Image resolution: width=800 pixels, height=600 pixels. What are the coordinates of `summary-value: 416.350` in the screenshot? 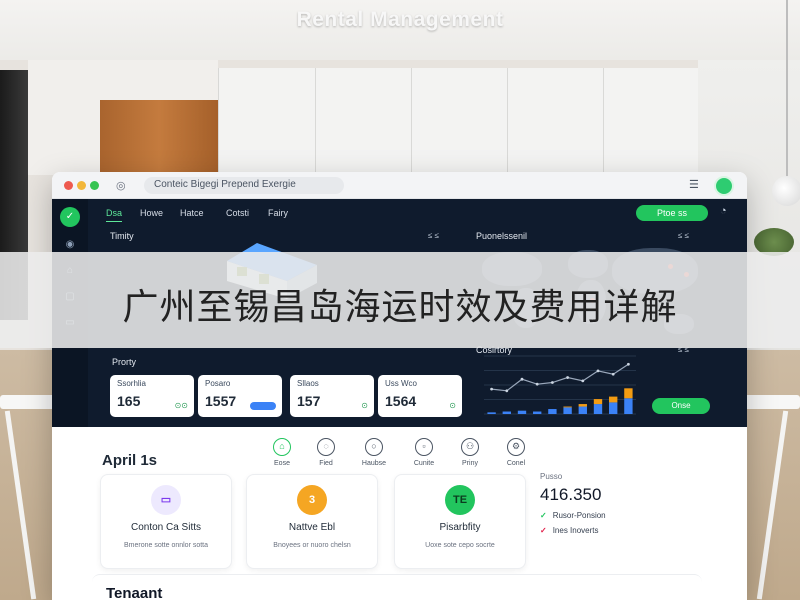 It's located at (571, 494).